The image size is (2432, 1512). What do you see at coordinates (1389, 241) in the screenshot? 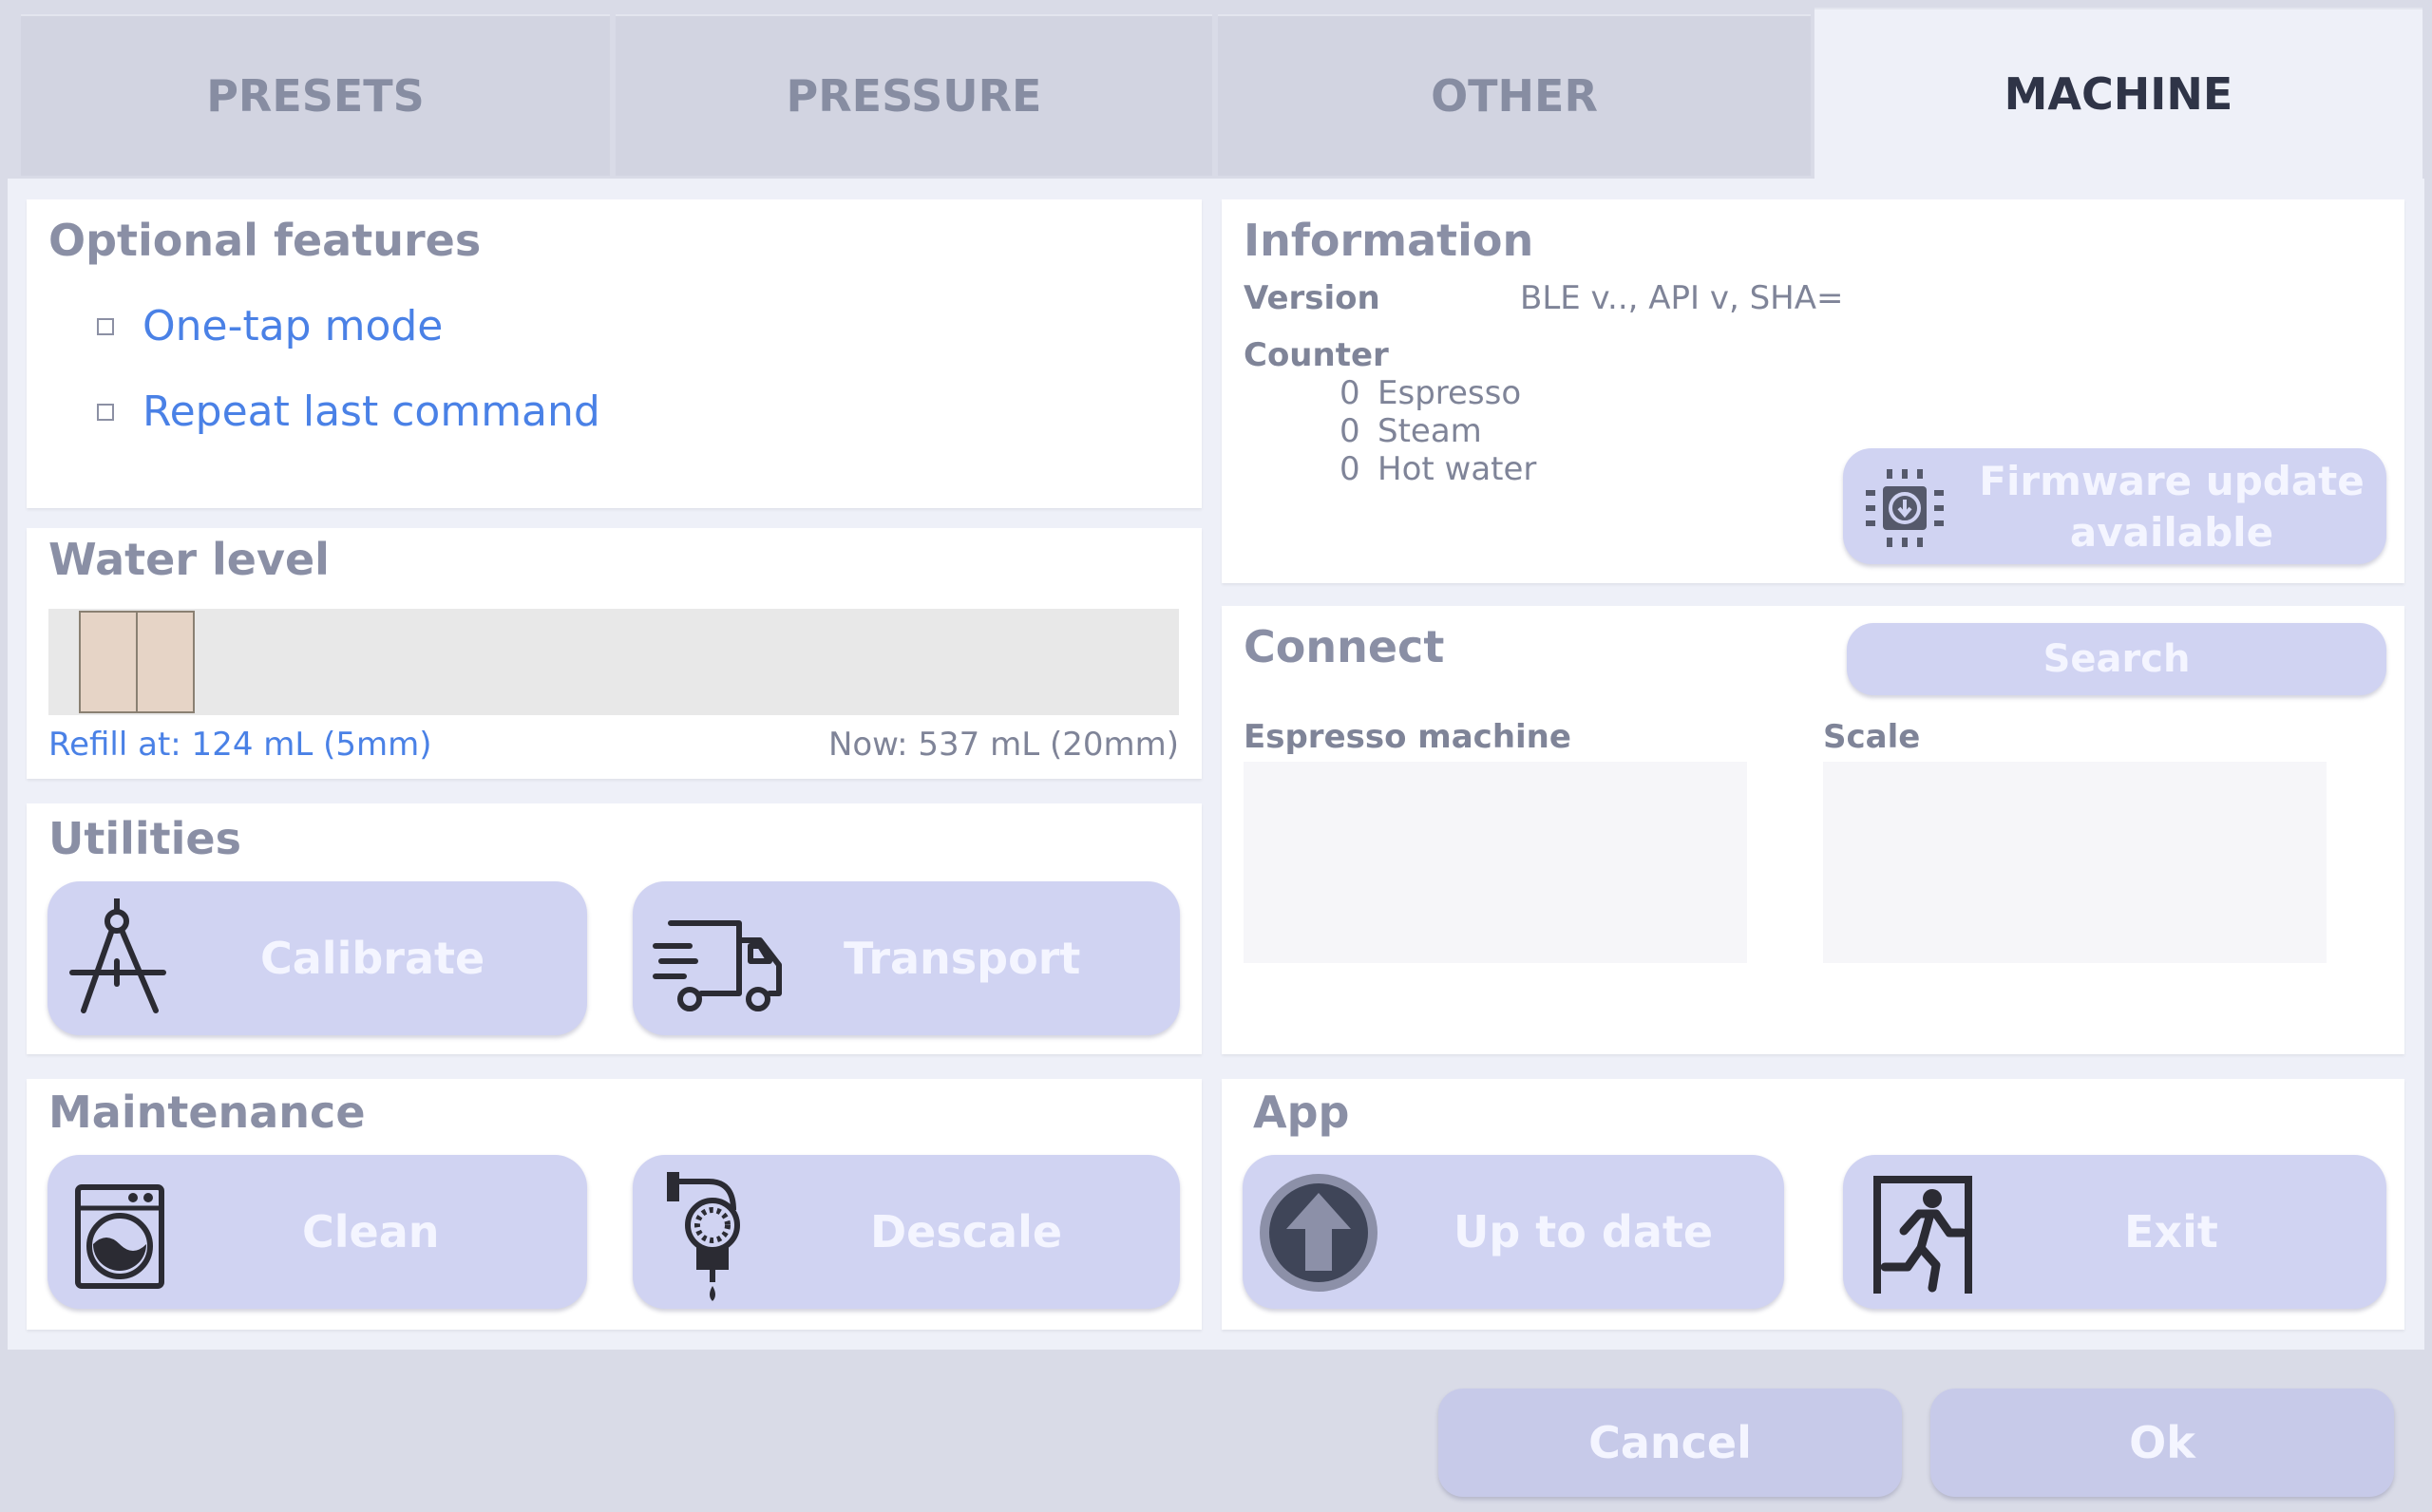
I see `information-title: Information` at bounding box center [1389, 241].